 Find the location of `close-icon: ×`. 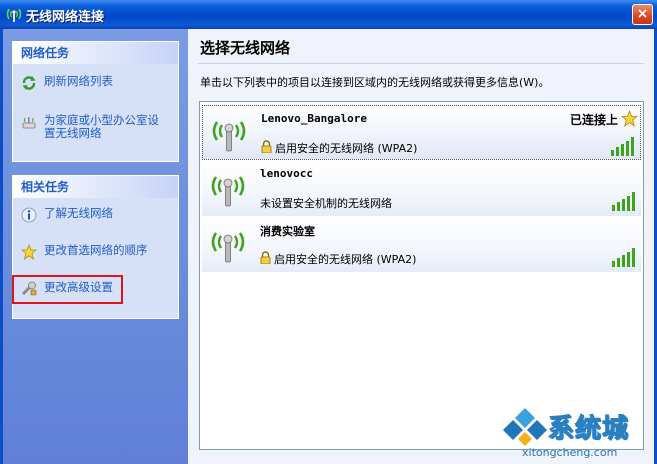

close-icon: × is located at coordinates (642, 14).